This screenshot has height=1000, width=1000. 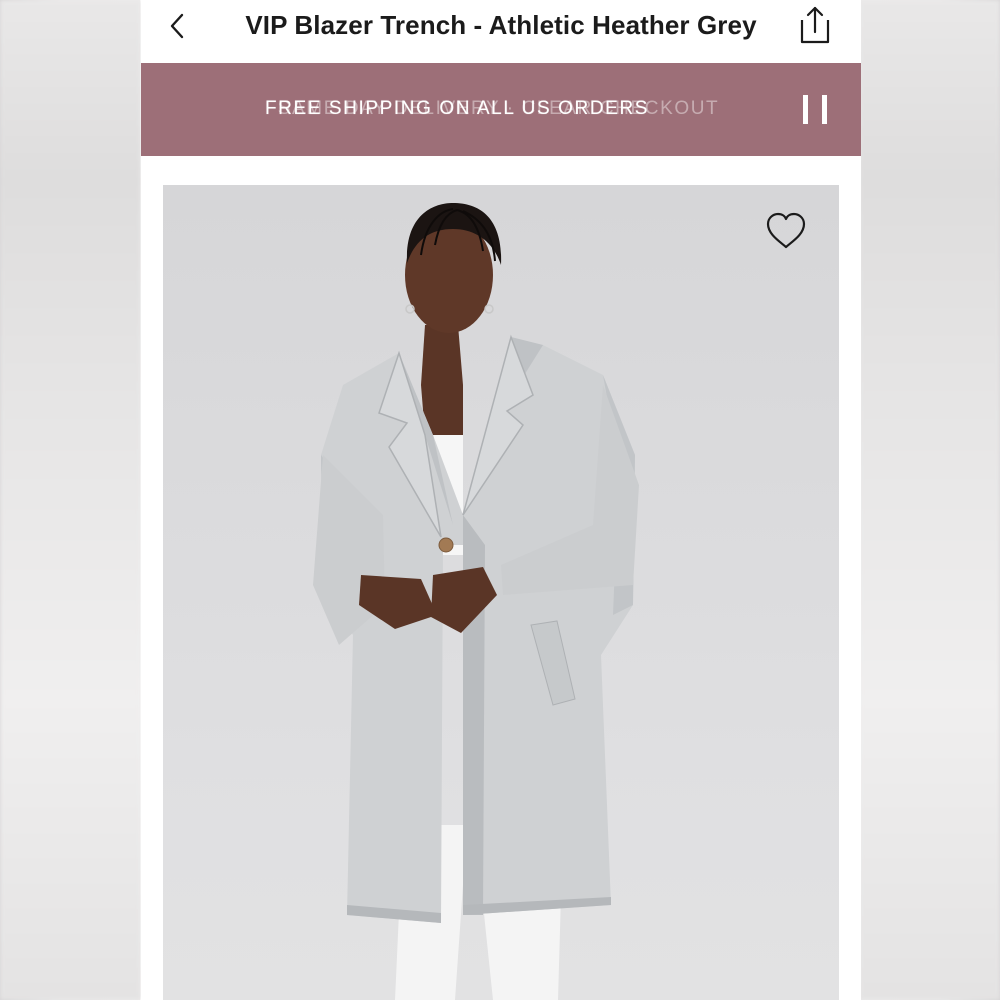 What do you see at coordinates (457, 108) in the screenshot?
I see `promo-message: FREE SHIPPING ON ALL US ORDERS` at bounding box center [457, 108].